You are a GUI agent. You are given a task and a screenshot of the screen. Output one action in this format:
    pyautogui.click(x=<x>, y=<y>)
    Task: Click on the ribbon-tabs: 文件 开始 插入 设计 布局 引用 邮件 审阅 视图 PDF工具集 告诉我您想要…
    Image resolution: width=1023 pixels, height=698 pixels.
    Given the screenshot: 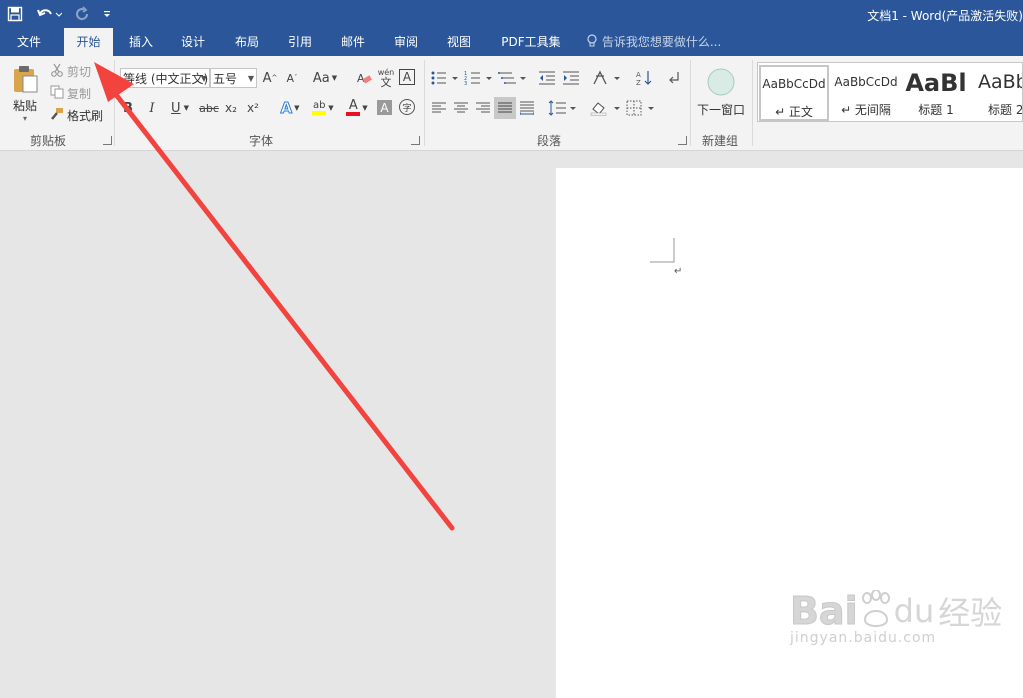 What is the action you would take?
    pyautogui.click(x=511, y=42)
    